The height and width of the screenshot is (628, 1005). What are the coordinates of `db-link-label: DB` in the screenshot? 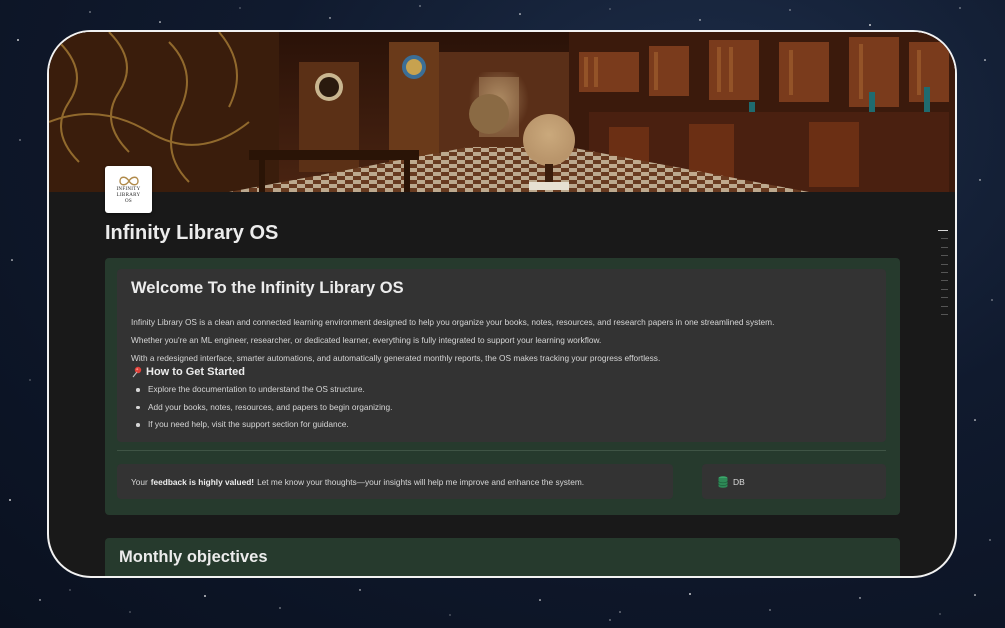 It's located at (739, 482).